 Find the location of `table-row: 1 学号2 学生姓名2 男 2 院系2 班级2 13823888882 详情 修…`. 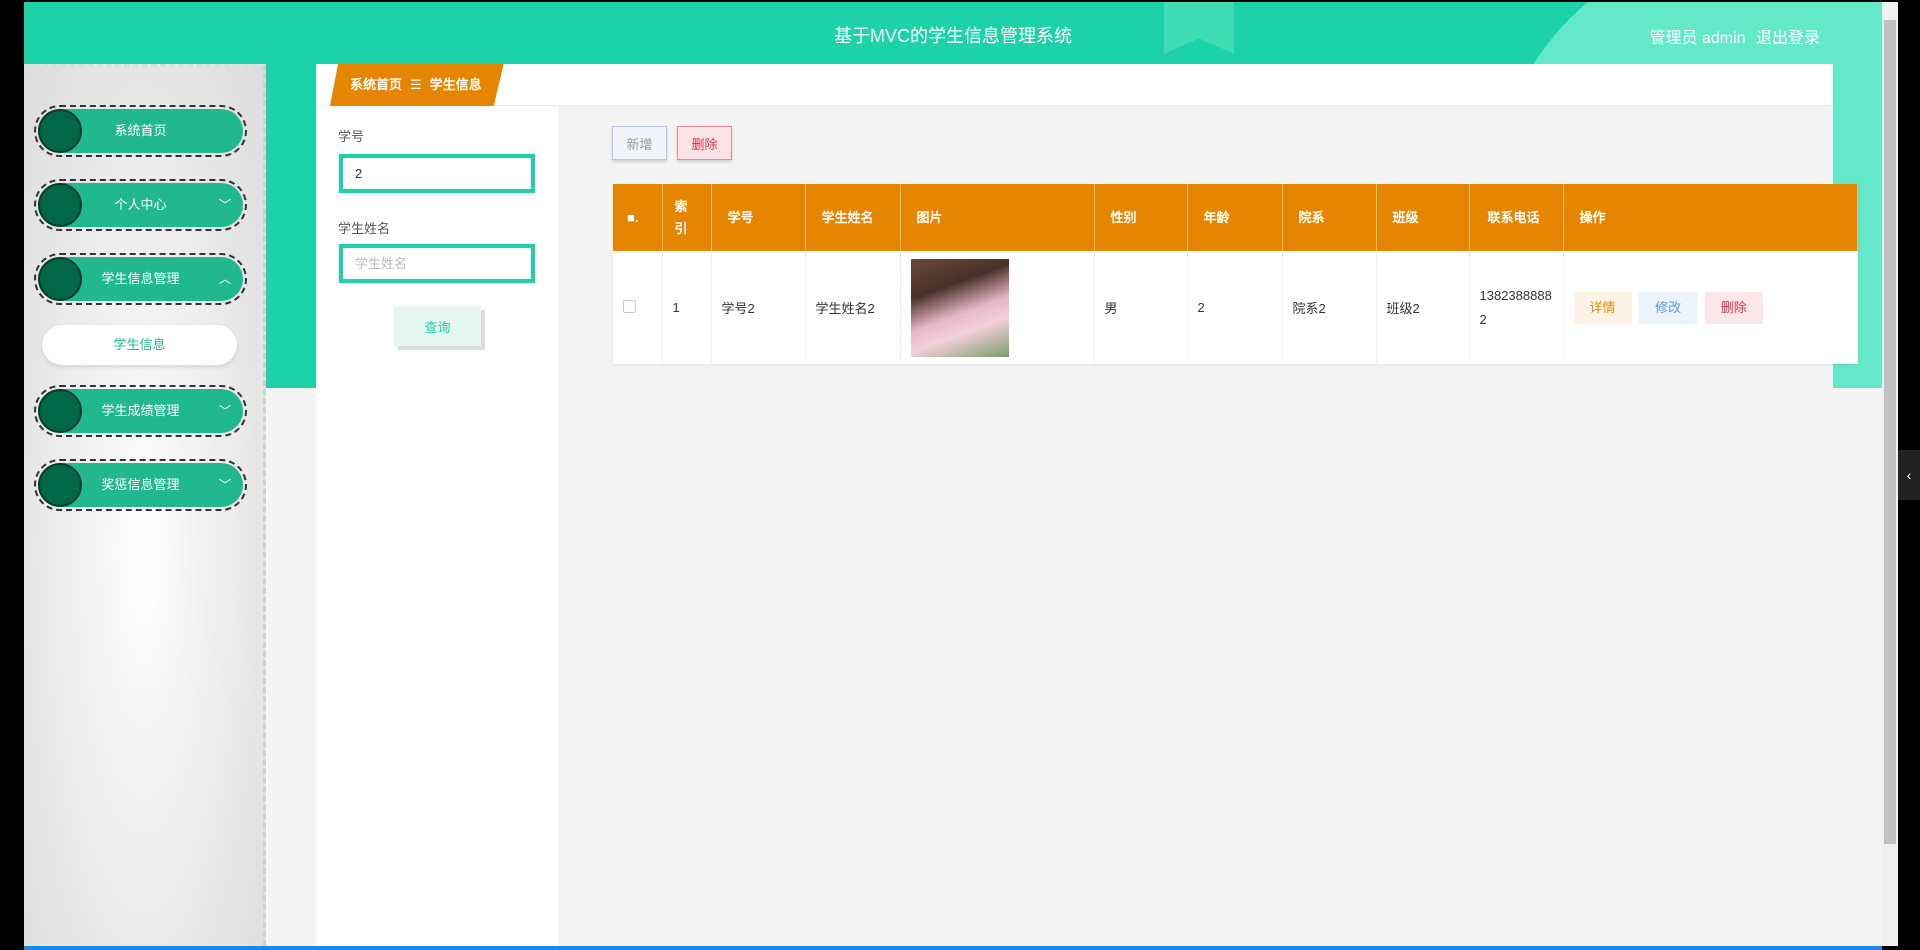

table-row: 1 学号2 学生姓名2 男 2 院系2 班级2 13823888882 详情 修… is located at coordinates (1235, 307).